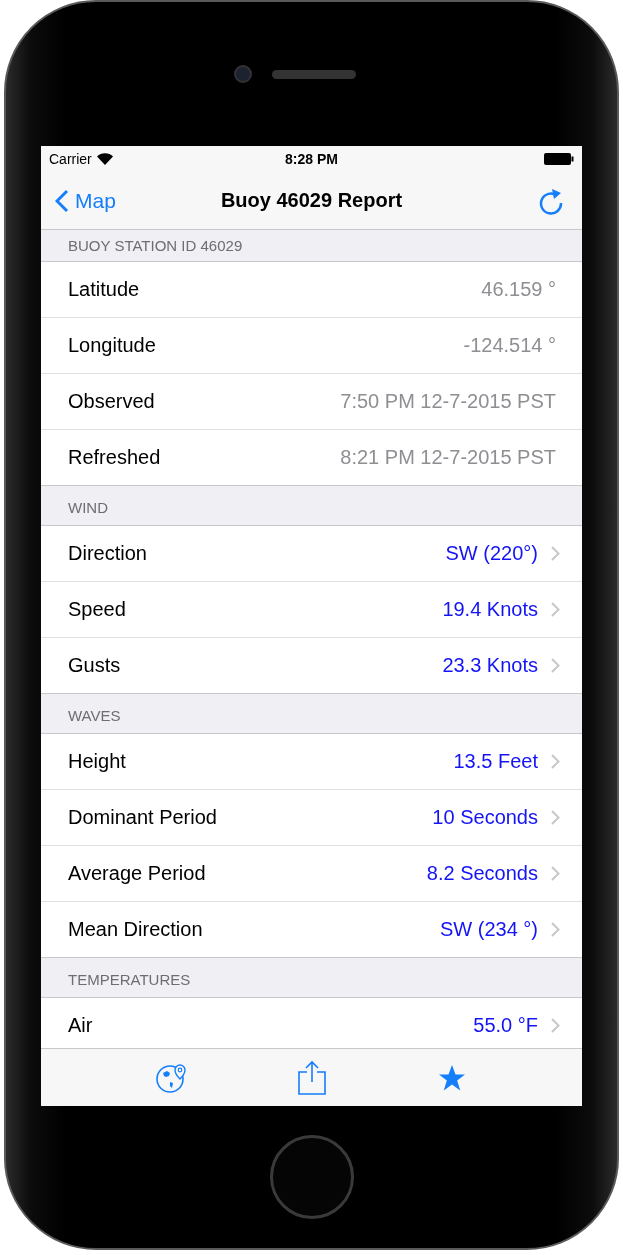  Describe the element at coordinates (129, 979) in the screenshot. I see `section-header: TEMPERATURES` at that location.